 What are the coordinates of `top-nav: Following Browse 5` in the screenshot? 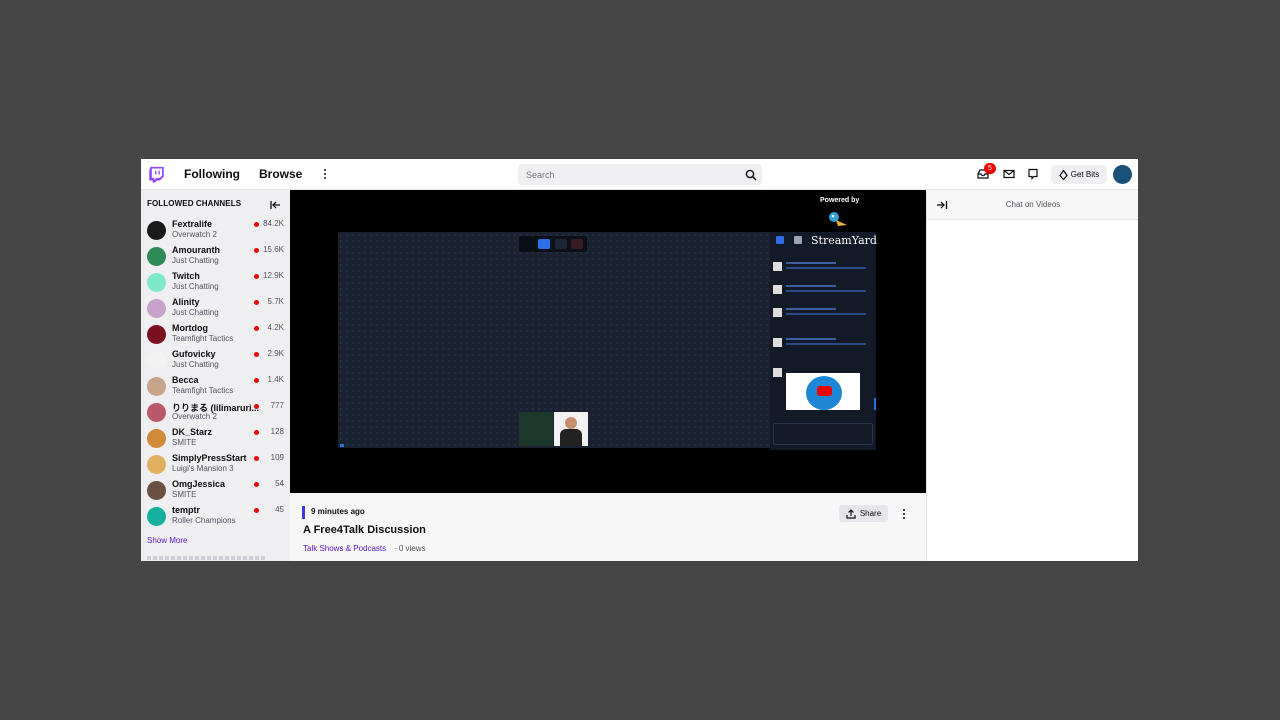 It's located at (639, 174).